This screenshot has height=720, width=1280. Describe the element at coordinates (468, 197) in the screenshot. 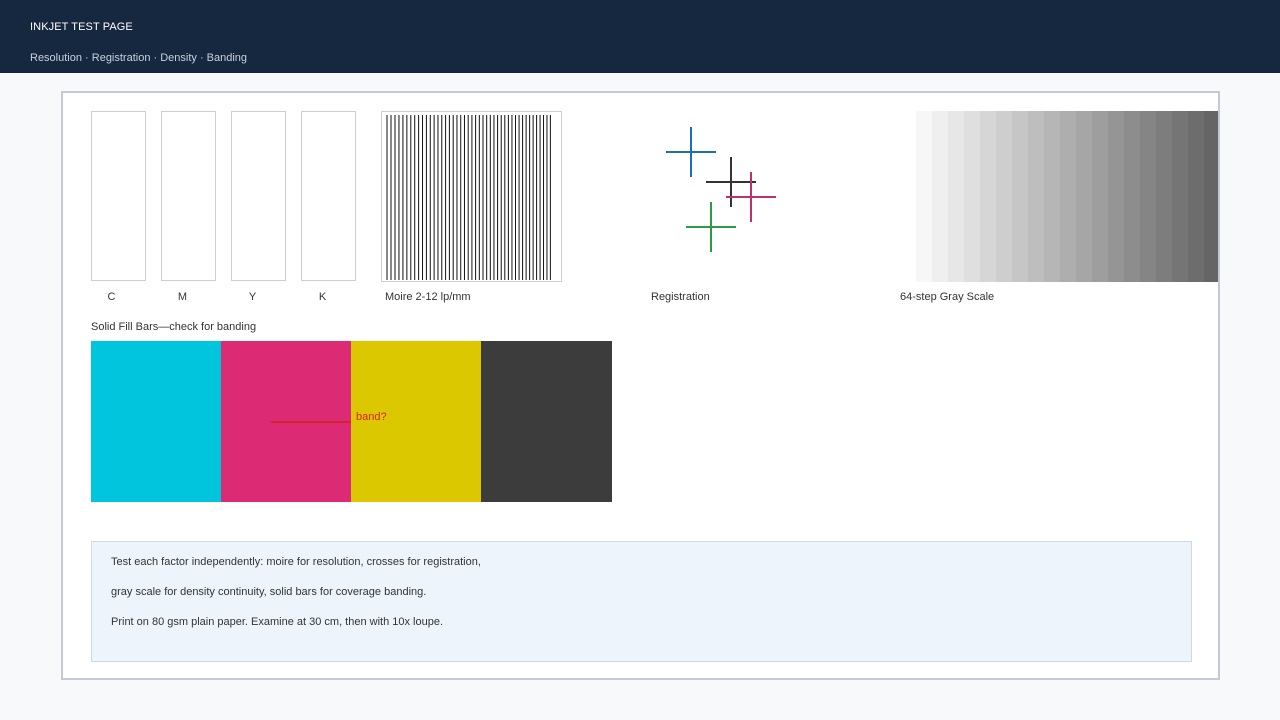

I see `moire-lines` at that location.